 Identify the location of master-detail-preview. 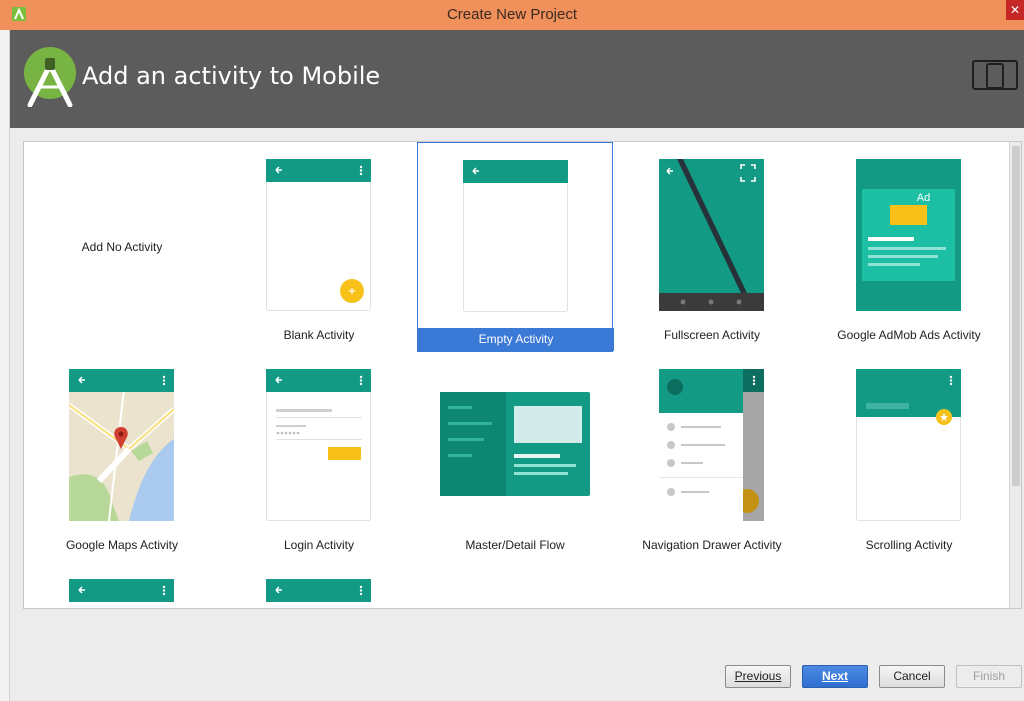
(515, 444).